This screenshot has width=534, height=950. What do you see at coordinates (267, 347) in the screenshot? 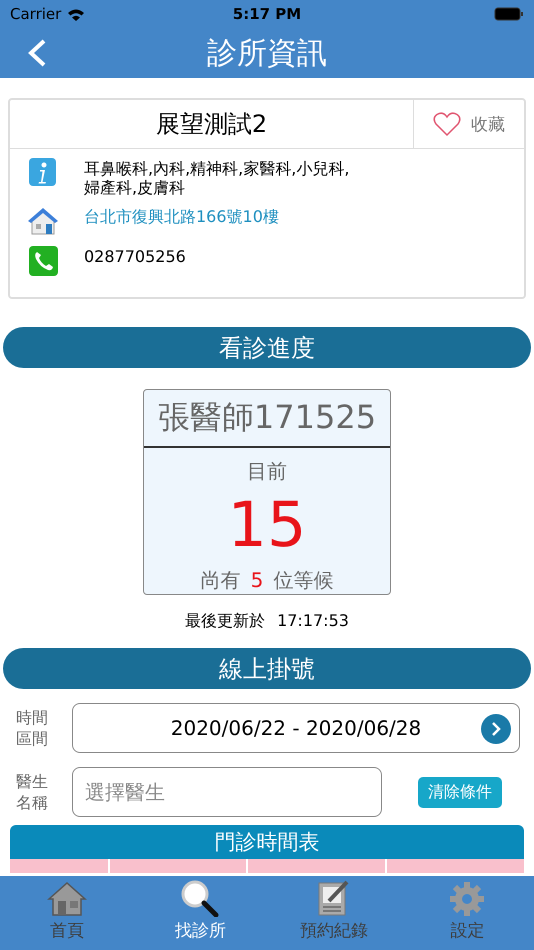
I see `section-header: 看診進度` at bounding box center [267, 347].